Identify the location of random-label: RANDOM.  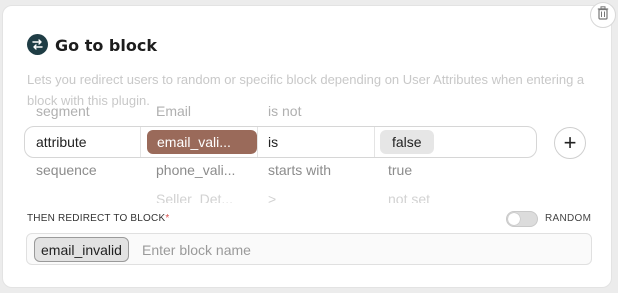
(568, 218).